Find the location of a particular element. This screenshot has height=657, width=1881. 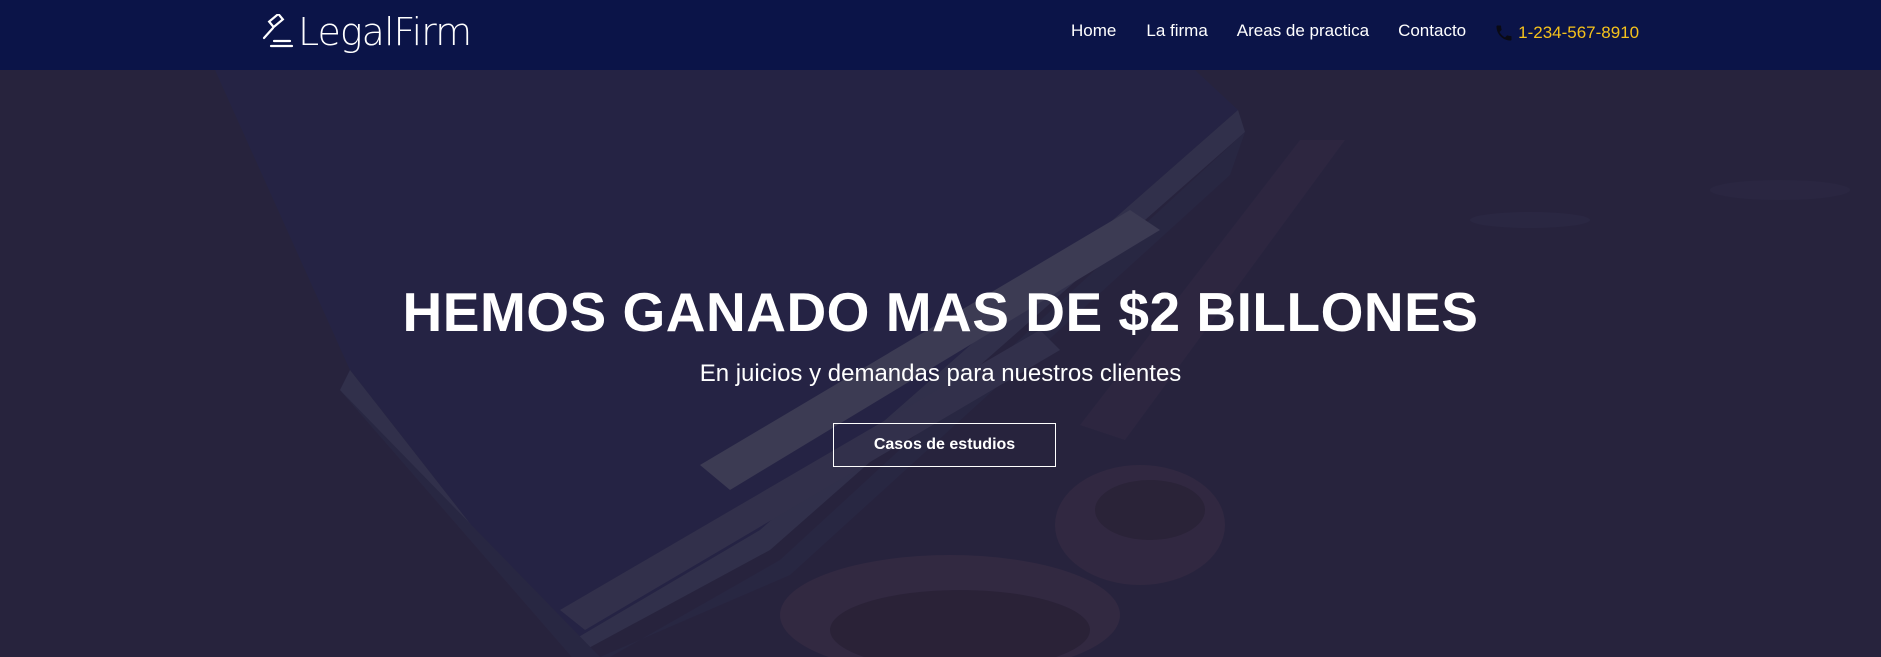

phone-icon is located at coordinates (1504, 33).